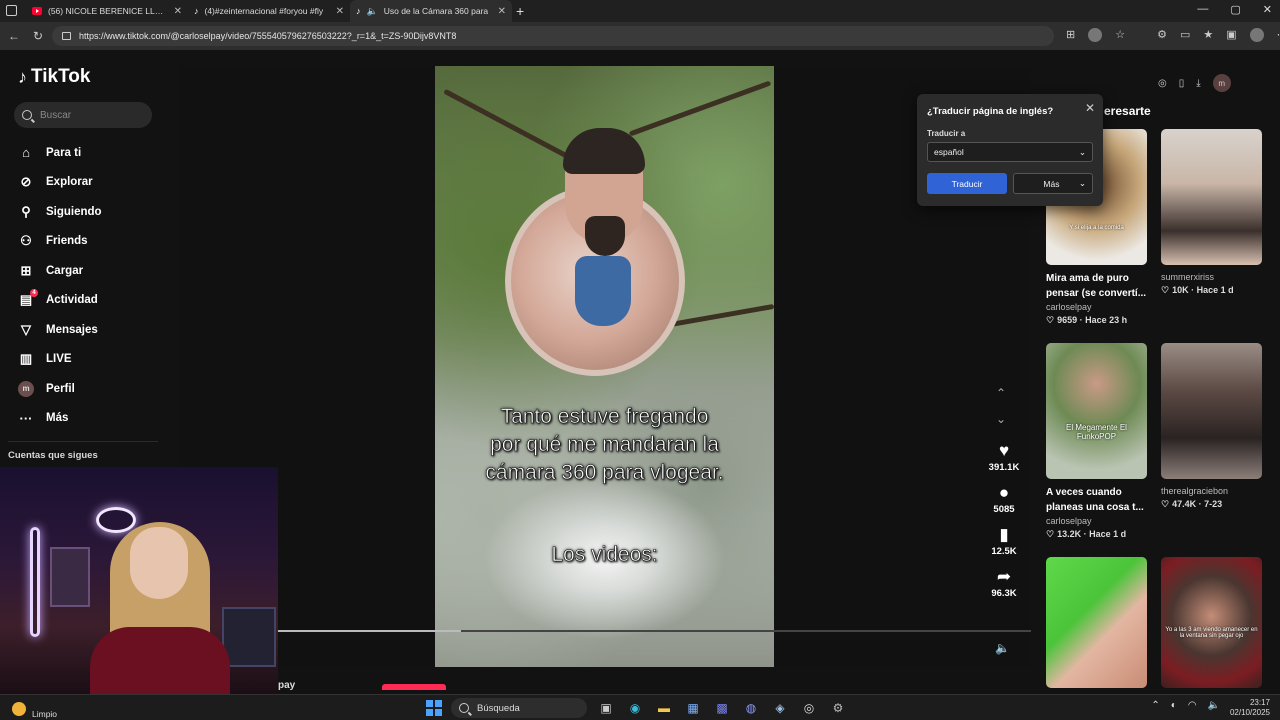 Image resolution: width=1280 pixels, height=720 pixels. I want to click on search-box, so click(83, 115).